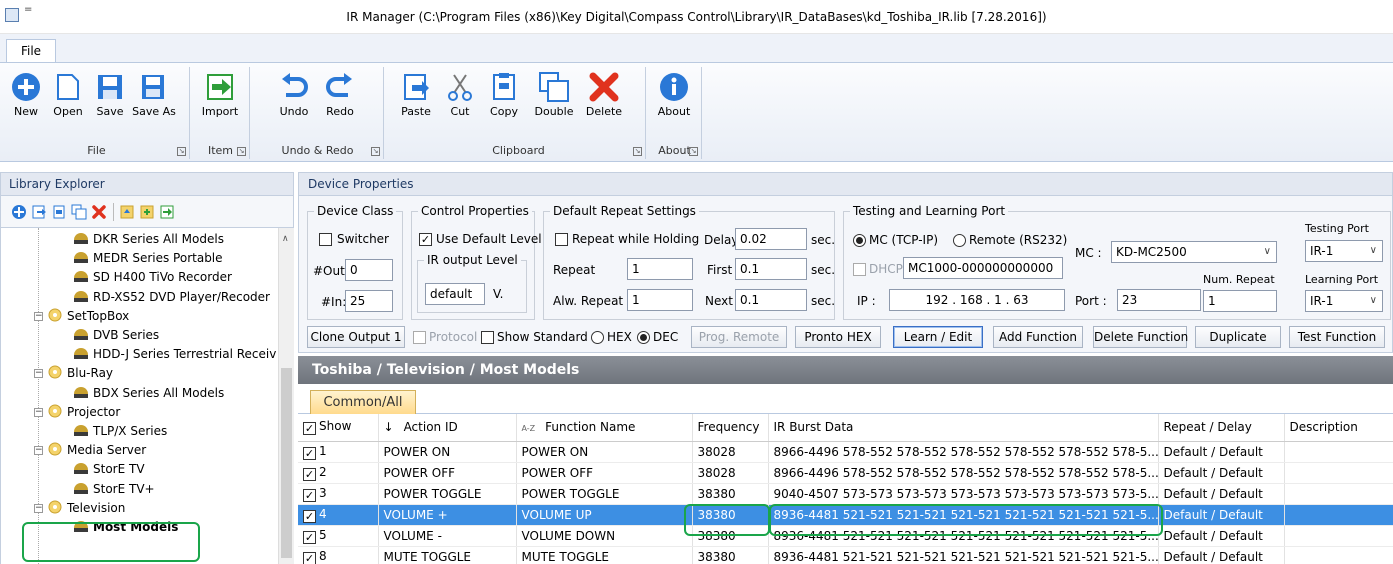 The width and height of the screenshot is (1393, 564). What do you see at coordinates (68, 94) in the screenshot?
I see `open-button: Open` at bounding box center [68, 94].